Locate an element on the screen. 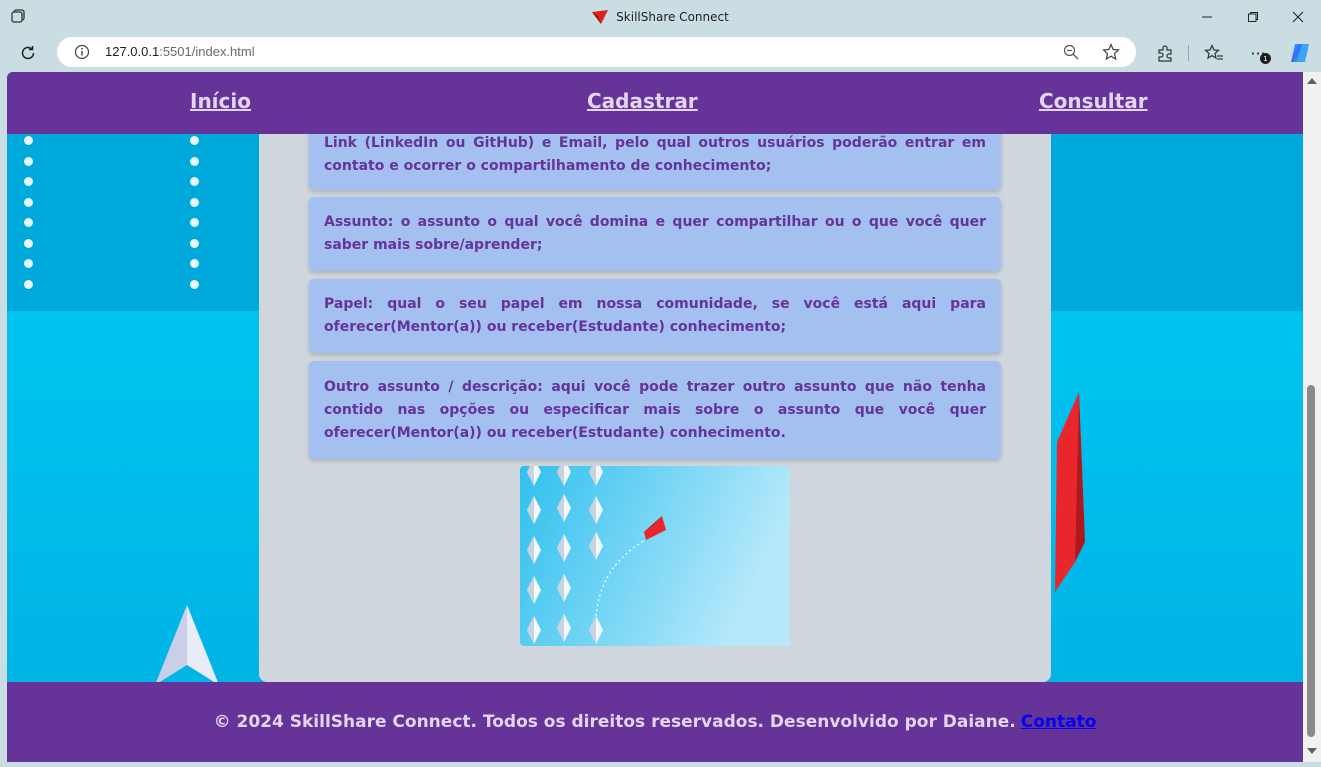 The width and height of the screenshot is (1321, 767). extensions-icon is located at coordinates (1165, 53).